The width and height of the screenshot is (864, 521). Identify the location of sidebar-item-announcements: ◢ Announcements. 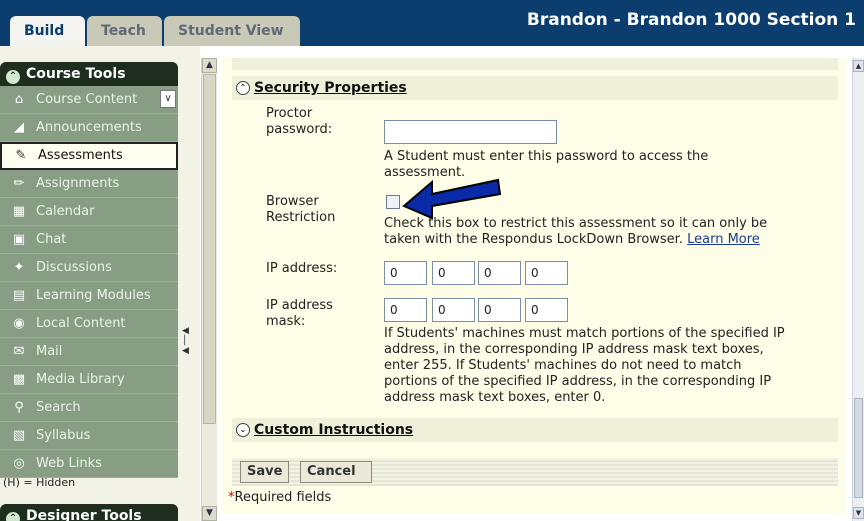
(89, 128).